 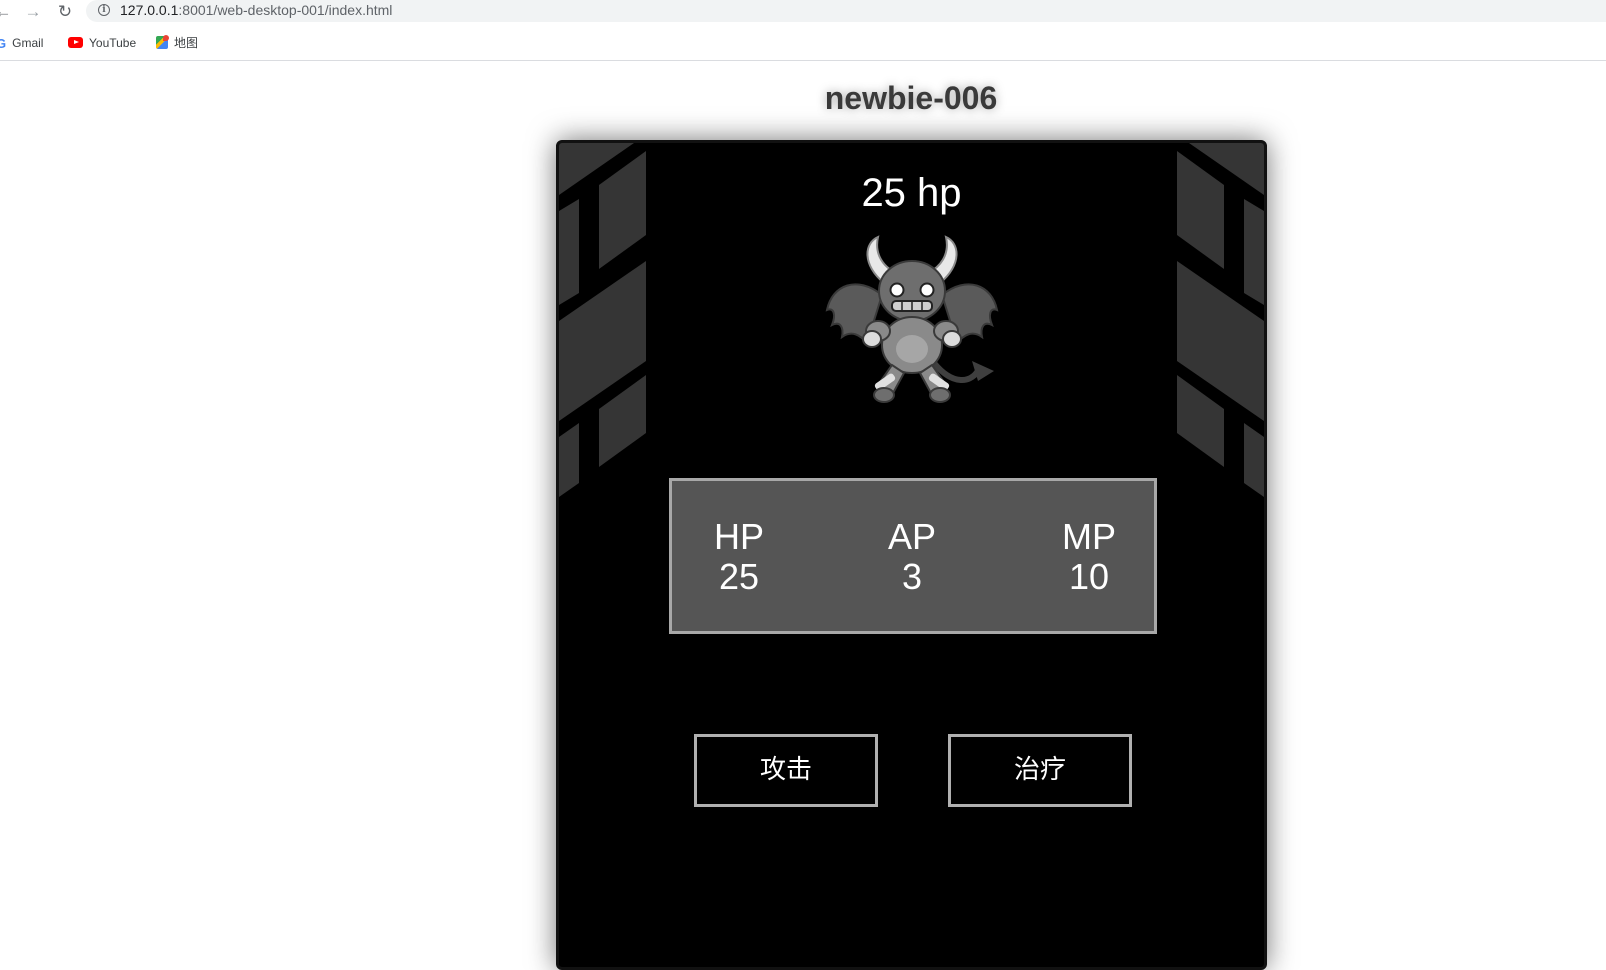 I want to click on stat-mp-value: 10, so click(x=1089, y=576).